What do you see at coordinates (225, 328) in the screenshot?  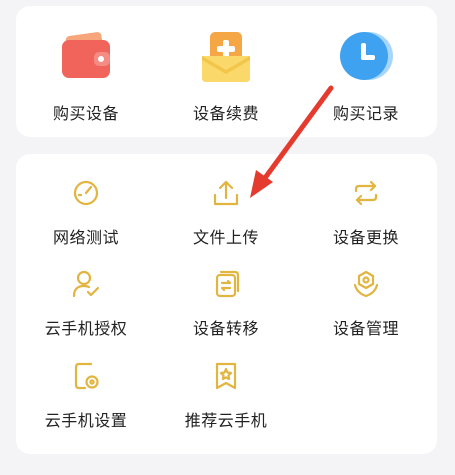 I see `device-transfer-label: 设备转移` at bounding box center [225, 328].